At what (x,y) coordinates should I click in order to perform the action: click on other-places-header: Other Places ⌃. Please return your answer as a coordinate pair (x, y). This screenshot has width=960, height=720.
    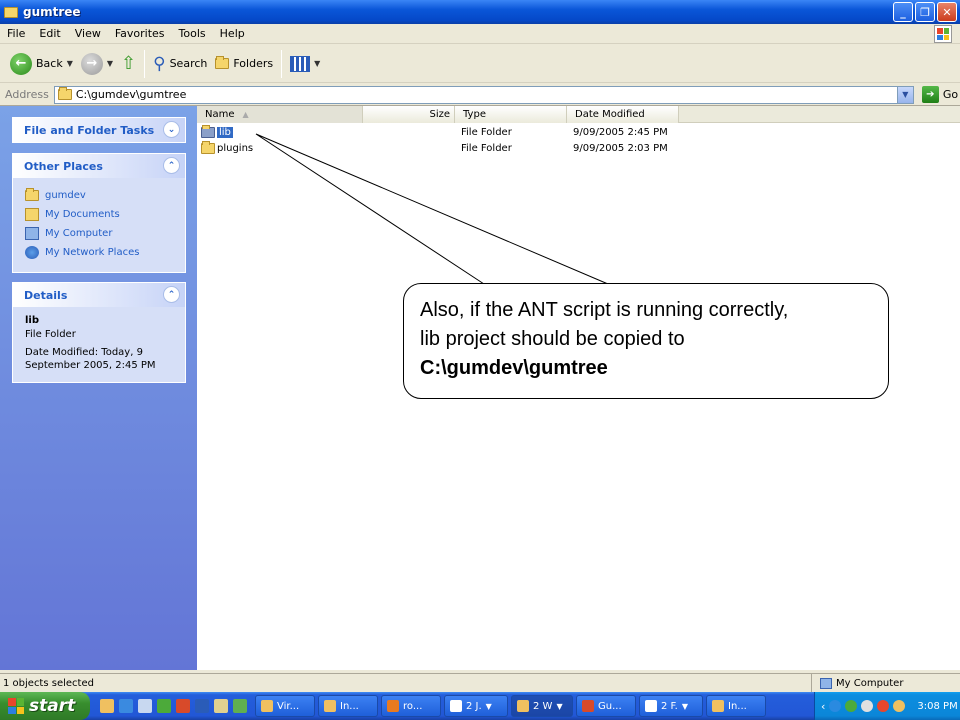
    Looking at the image, I should click on (99, 166).